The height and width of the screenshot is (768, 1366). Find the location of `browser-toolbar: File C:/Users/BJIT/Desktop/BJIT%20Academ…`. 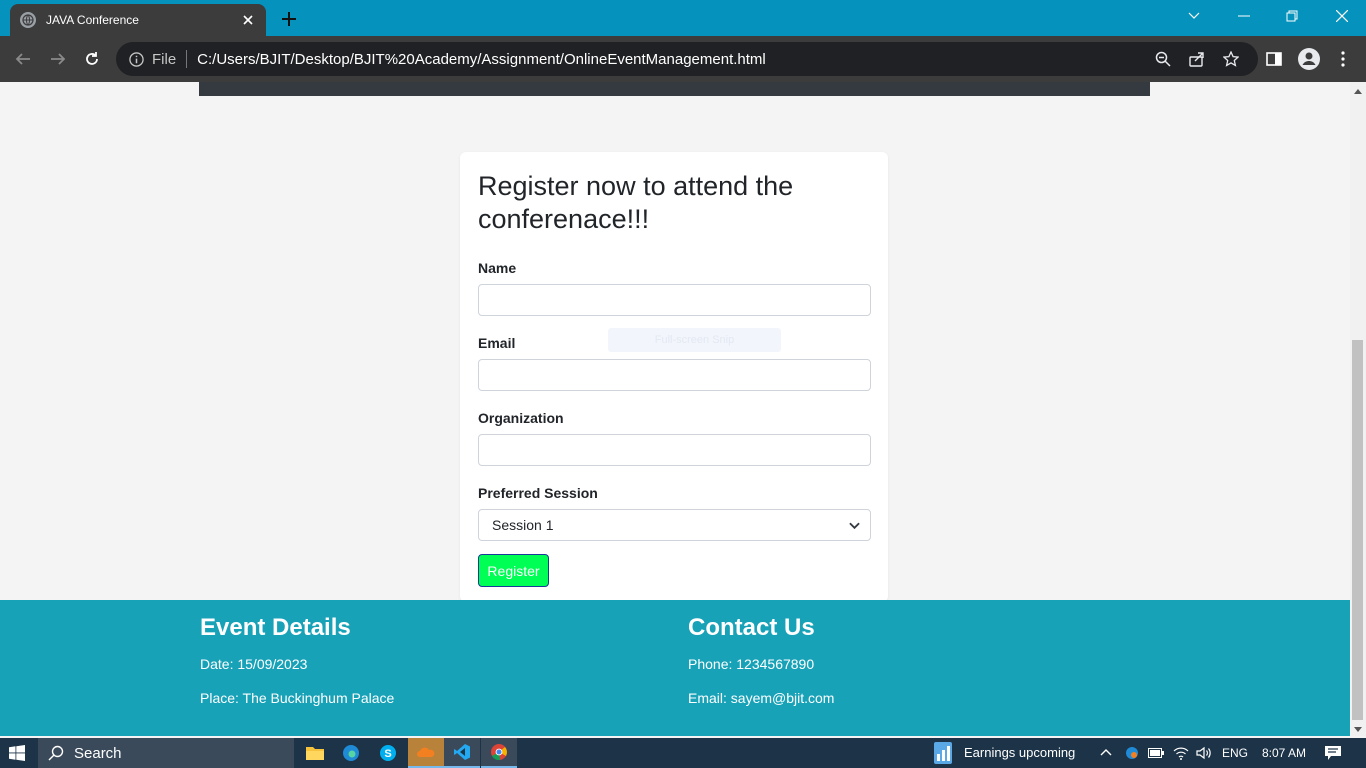

browser-toolbar: File C:/Users/BJIT/Desktop/BJIT%20Academ… is located at coordinates (683, 59).